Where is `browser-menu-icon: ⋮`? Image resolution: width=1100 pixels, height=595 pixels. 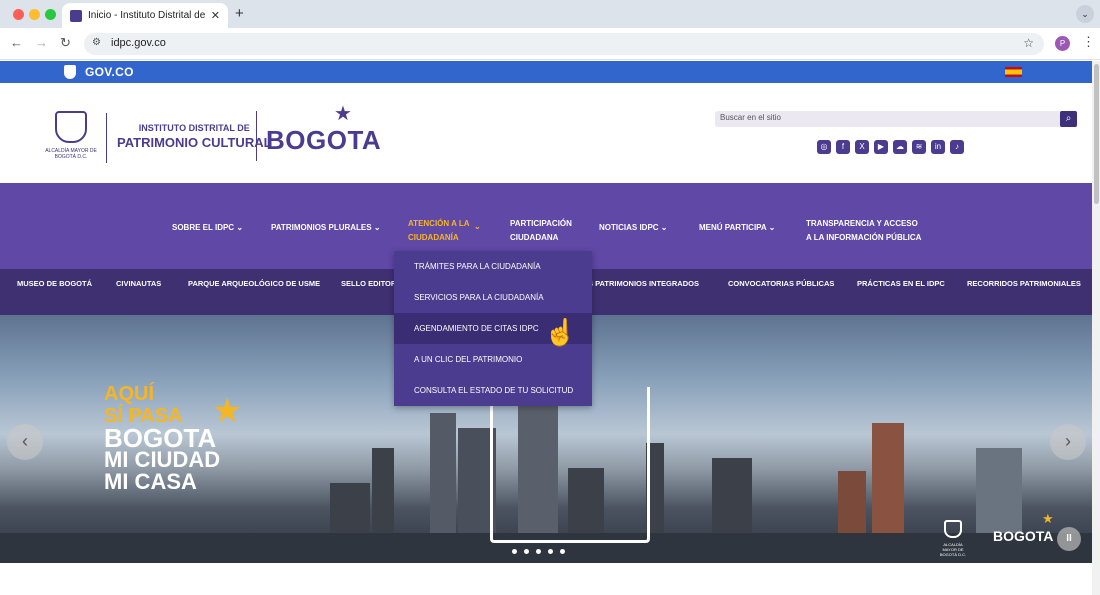 browser-menu-icon: ⋮ is located at coordinates (1088, 42).